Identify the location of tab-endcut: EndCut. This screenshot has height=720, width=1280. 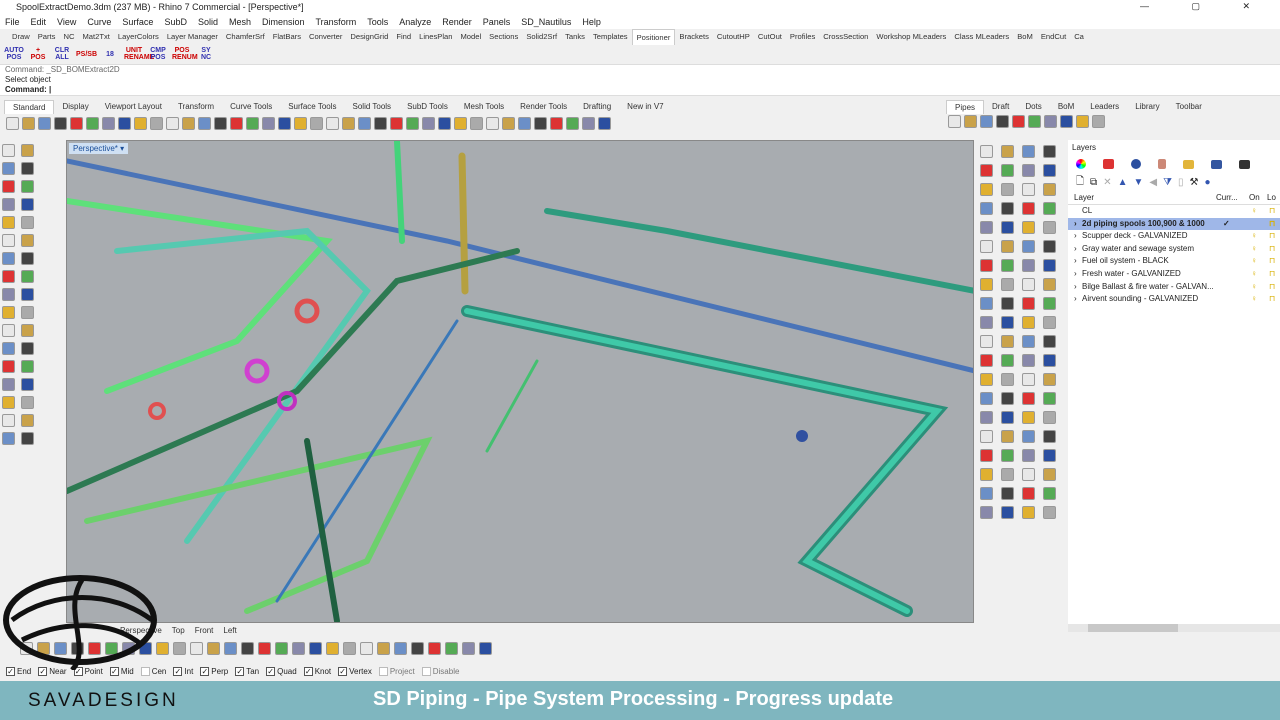
(1053, 37).